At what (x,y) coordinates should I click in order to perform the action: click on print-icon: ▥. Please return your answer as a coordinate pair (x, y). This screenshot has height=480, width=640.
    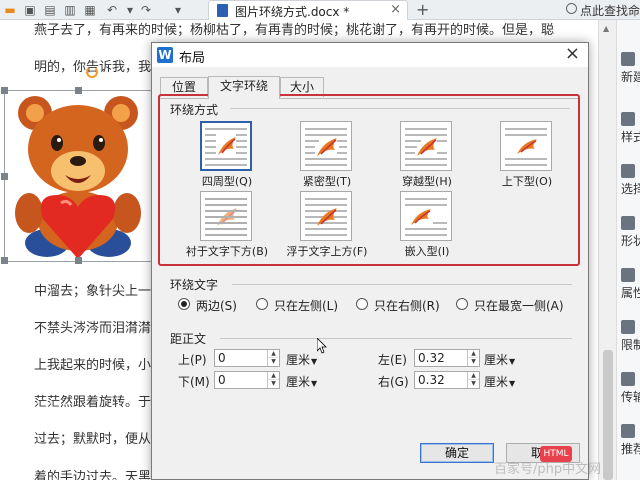
    Looking at the image, I should click on (70, 10).